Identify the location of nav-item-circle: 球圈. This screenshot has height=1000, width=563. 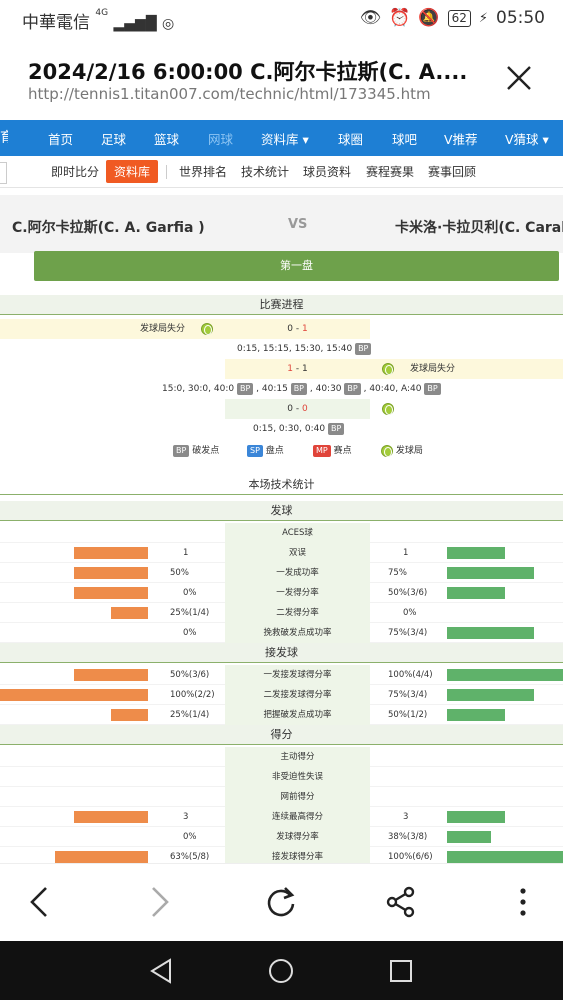
(350, 138).